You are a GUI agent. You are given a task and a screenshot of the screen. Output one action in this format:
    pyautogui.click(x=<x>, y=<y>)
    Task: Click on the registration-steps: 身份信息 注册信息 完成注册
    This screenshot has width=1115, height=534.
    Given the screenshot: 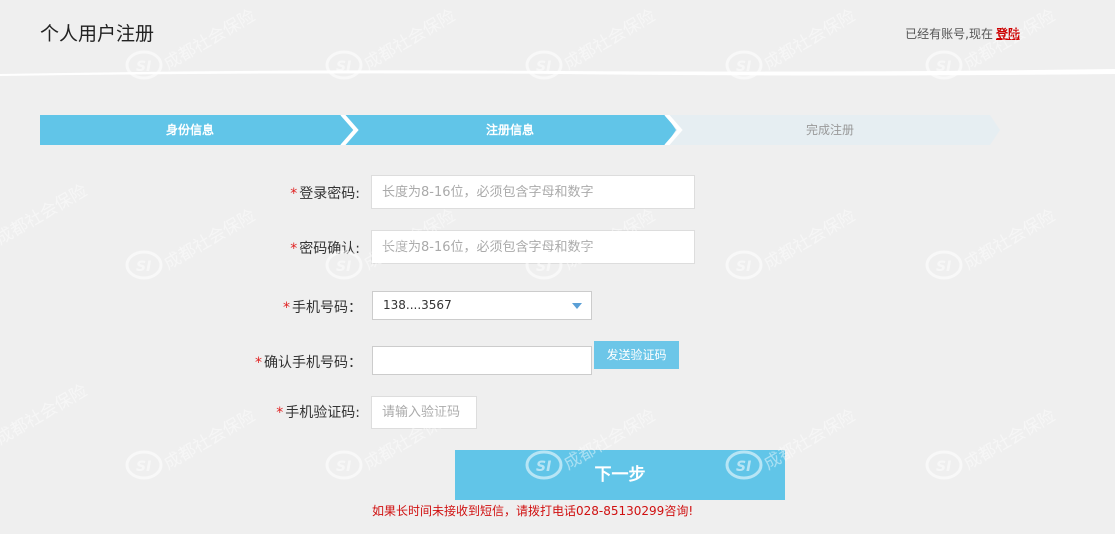 What is the action you would take?
    pyautogui.click(x=520, y=130)
    